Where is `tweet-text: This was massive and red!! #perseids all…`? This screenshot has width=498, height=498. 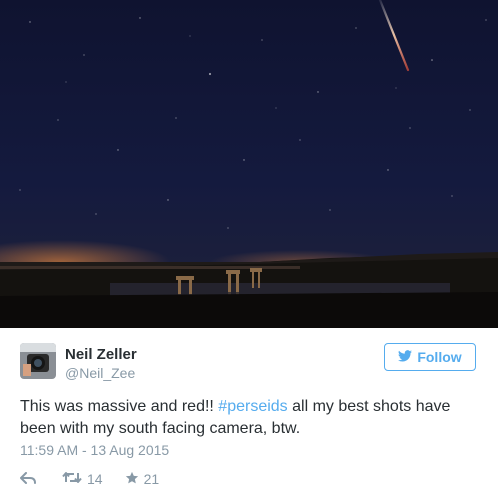
tweet-text: This was massive and red!! #perseids all… is located at coordinates (250, 418).